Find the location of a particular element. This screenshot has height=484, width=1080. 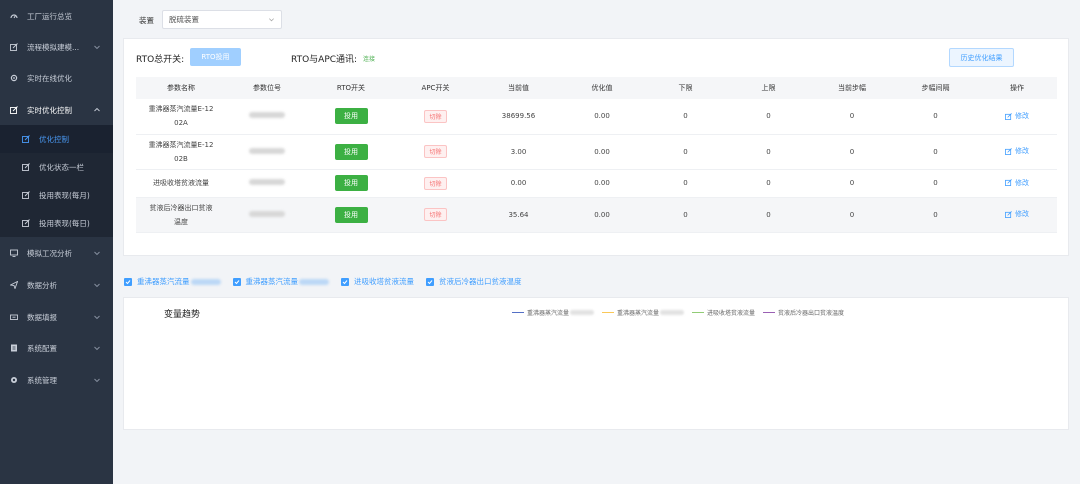

sidebar-item-label: 实时在线优化 is located at coordinates (49, 78).